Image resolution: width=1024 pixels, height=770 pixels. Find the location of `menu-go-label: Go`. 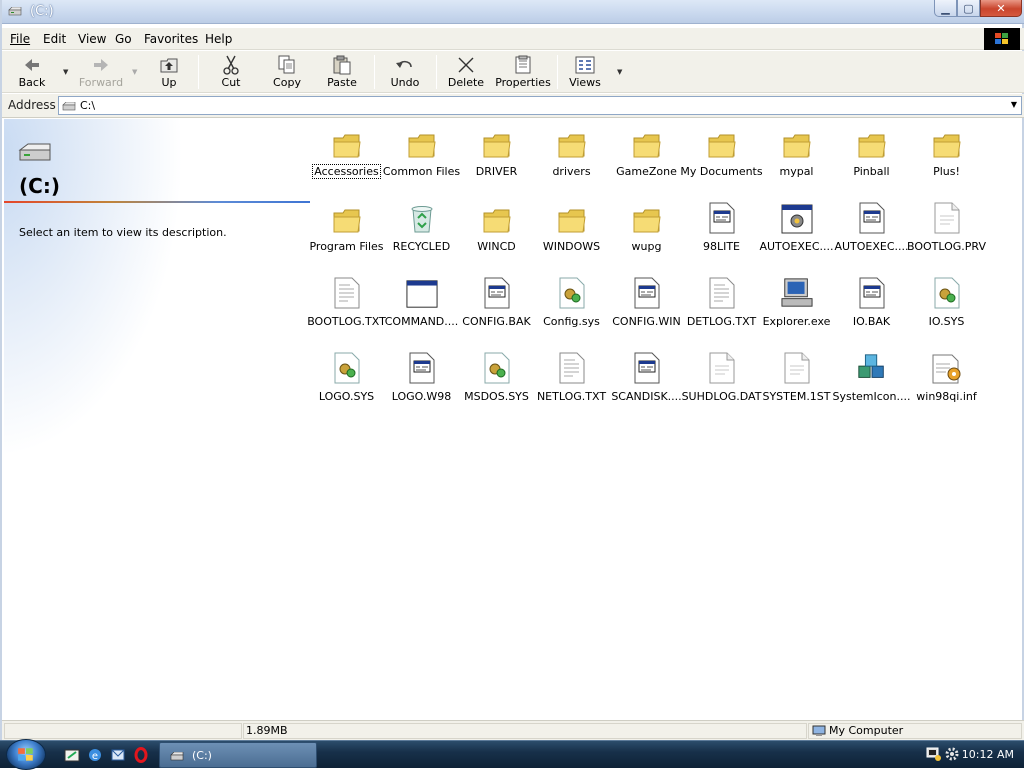

menu-go-label: Go is located at coordinates (123, 39).